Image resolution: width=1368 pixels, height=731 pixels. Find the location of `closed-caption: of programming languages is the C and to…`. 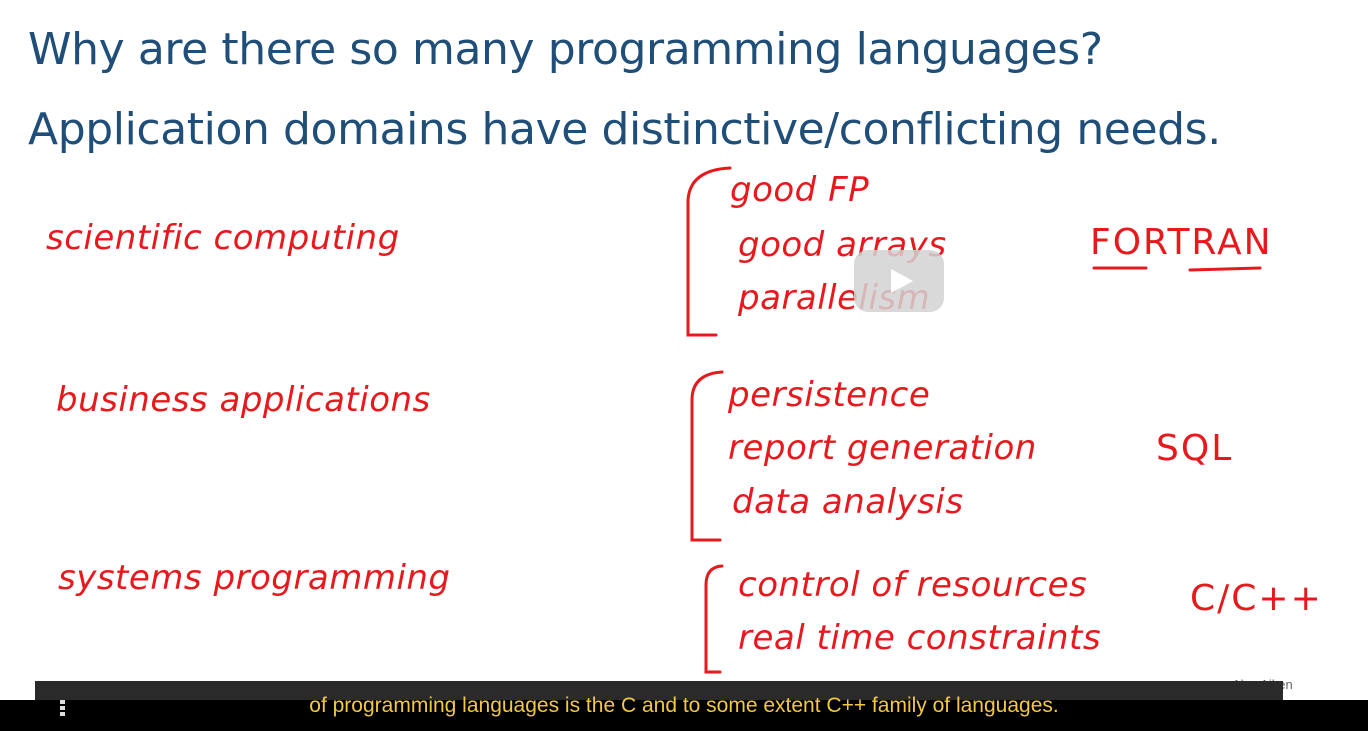

closed-caption: of programming languages is the C and to… is located at coordinates (684, 705).